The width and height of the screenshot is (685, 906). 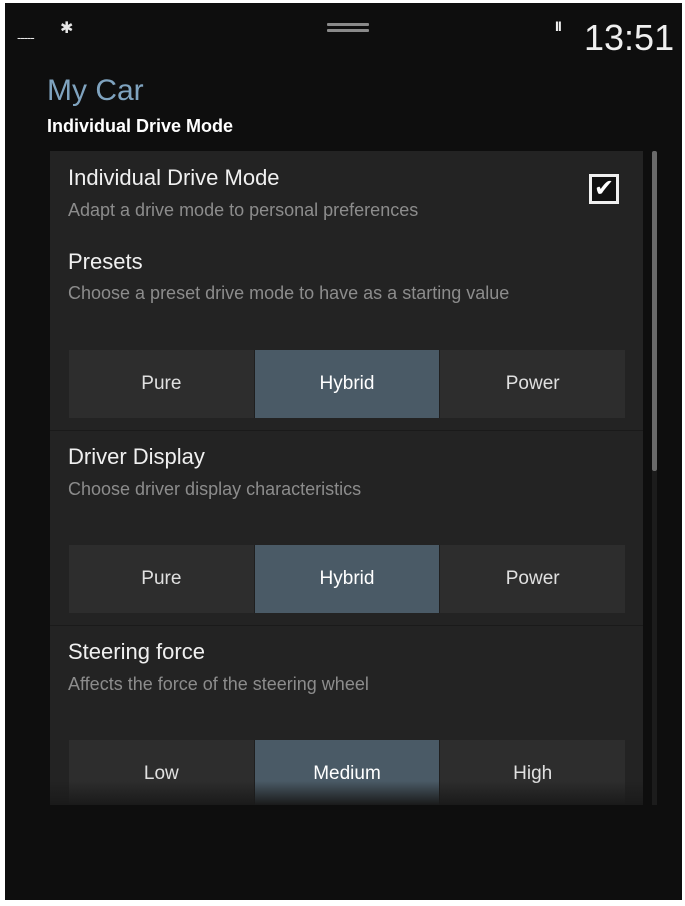 What do you see at coordinates (533, 579) in the screenshot?
I see `driver-display-option-power: Power` at bounding box center [533, 579].